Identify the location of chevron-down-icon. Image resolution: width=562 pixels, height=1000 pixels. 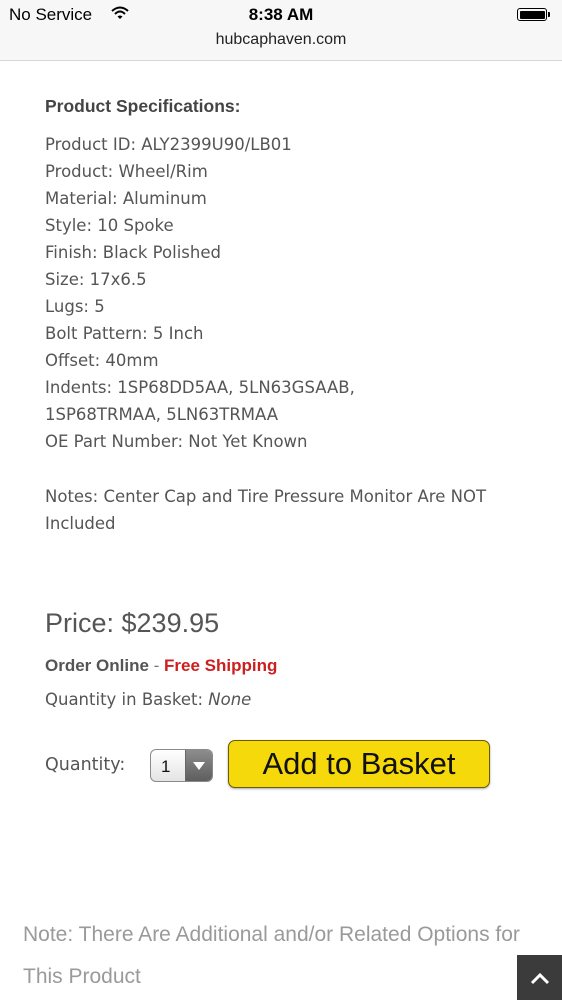
(198, 765).